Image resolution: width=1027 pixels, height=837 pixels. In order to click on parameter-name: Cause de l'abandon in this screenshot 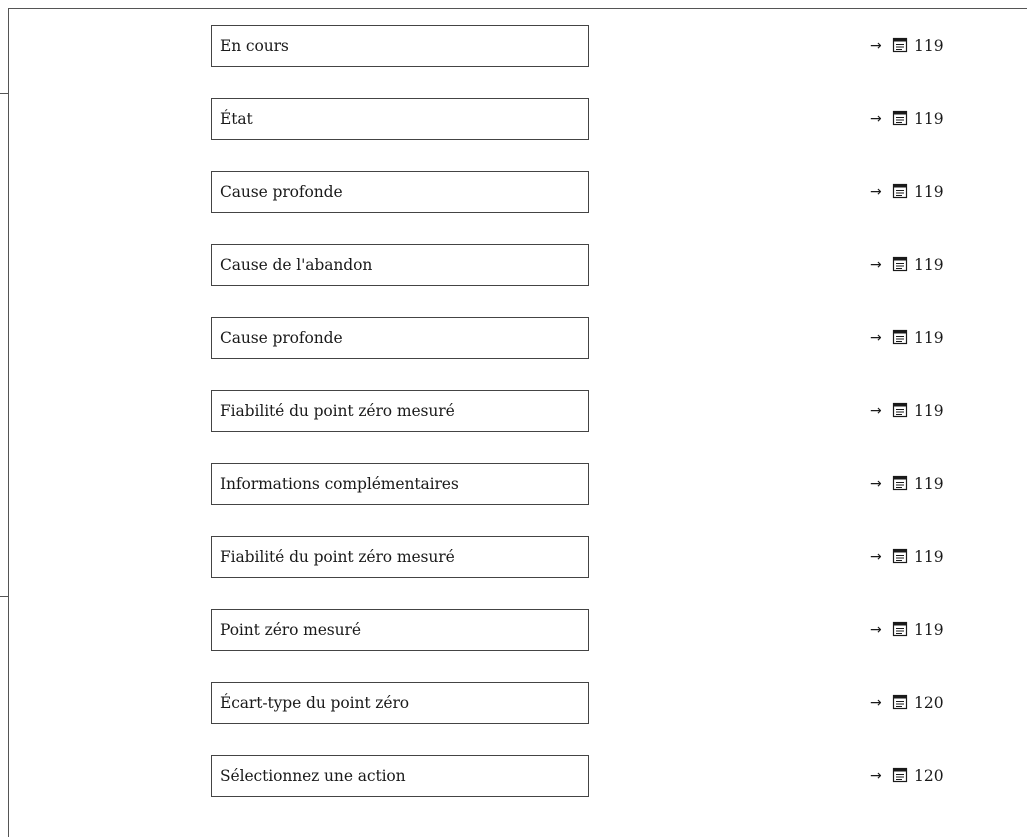, I will do `click(296, 265)`.